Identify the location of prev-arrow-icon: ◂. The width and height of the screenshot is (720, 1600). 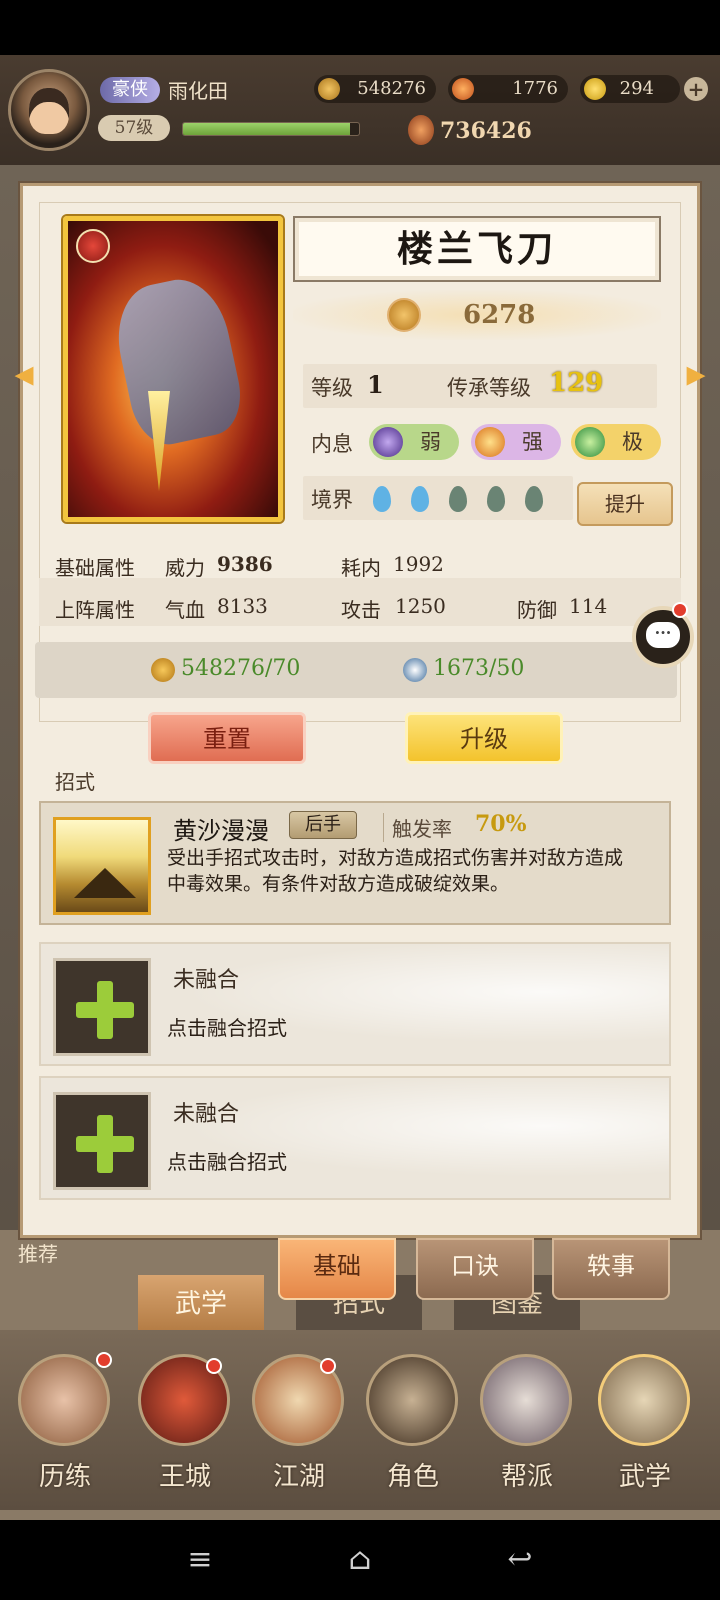
(24, 373).